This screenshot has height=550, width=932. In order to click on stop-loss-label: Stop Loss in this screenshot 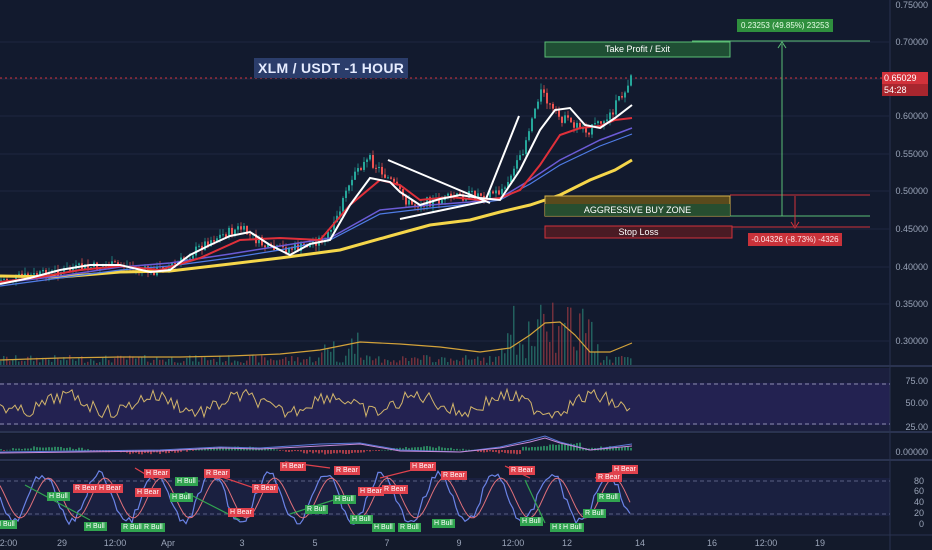, I will do `click(638, 232)`.